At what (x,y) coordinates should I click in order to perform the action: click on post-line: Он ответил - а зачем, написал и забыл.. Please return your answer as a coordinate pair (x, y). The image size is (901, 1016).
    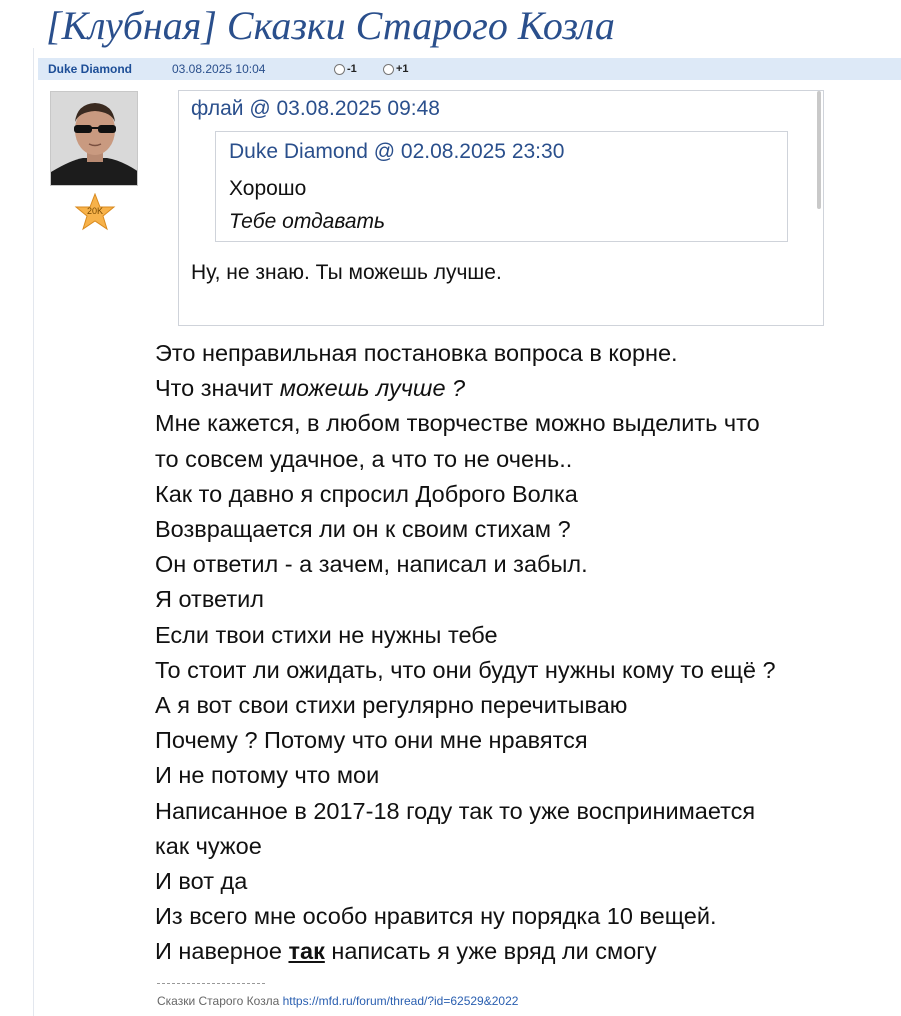
    Looking at the image, I should click on (371, 564).